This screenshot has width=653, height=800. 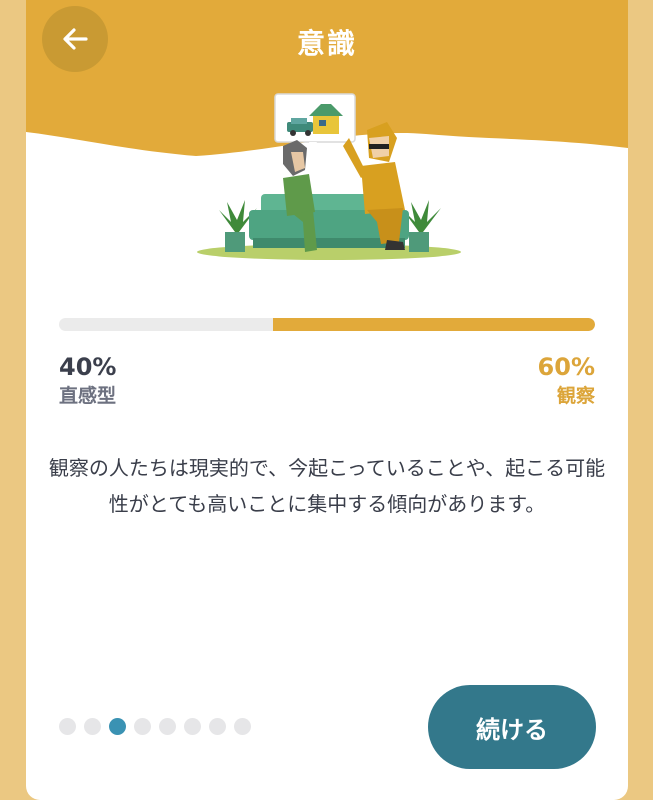 What do you see at coordinates (326, 43) in the screenshot?
I see `page-title: 意識` at bounding box center [326, 43].